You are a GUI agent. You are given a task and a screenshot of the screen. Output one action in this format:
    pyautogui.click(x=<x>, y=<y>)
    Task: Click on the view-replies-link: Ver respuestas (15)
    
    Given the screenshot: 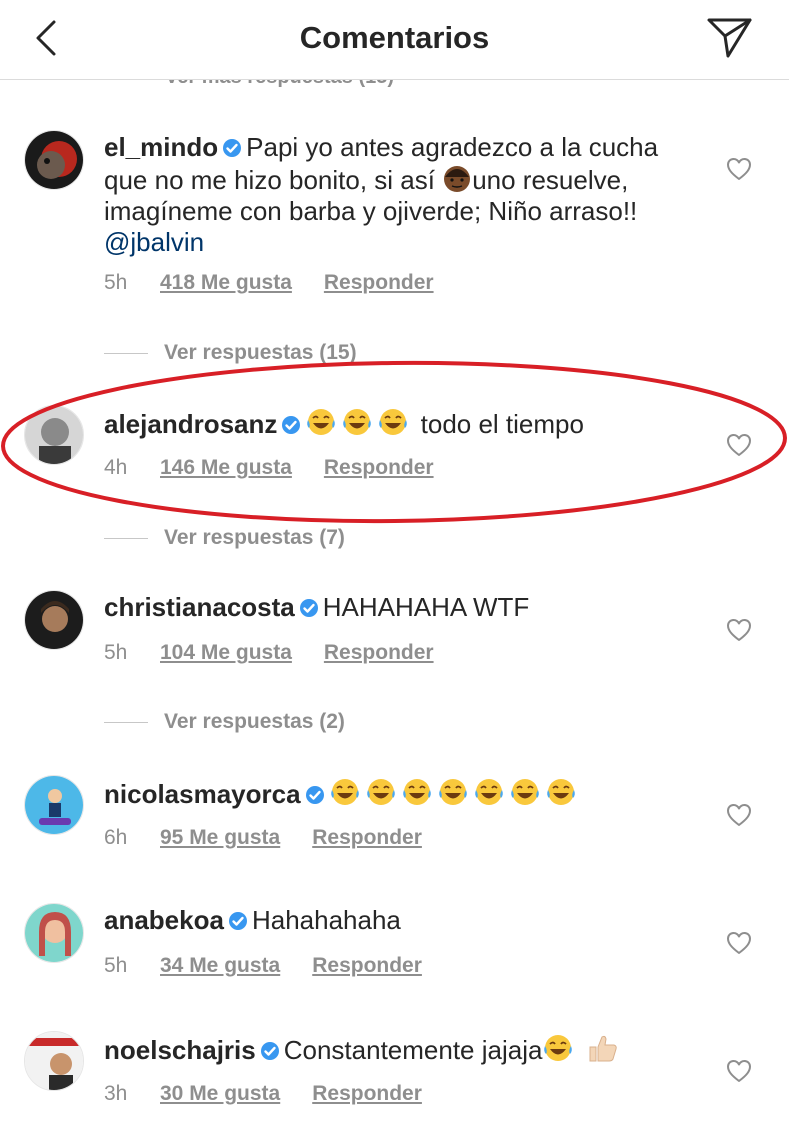 What is the action you would take?
    pyautogui.click(x=230, y=353)
    